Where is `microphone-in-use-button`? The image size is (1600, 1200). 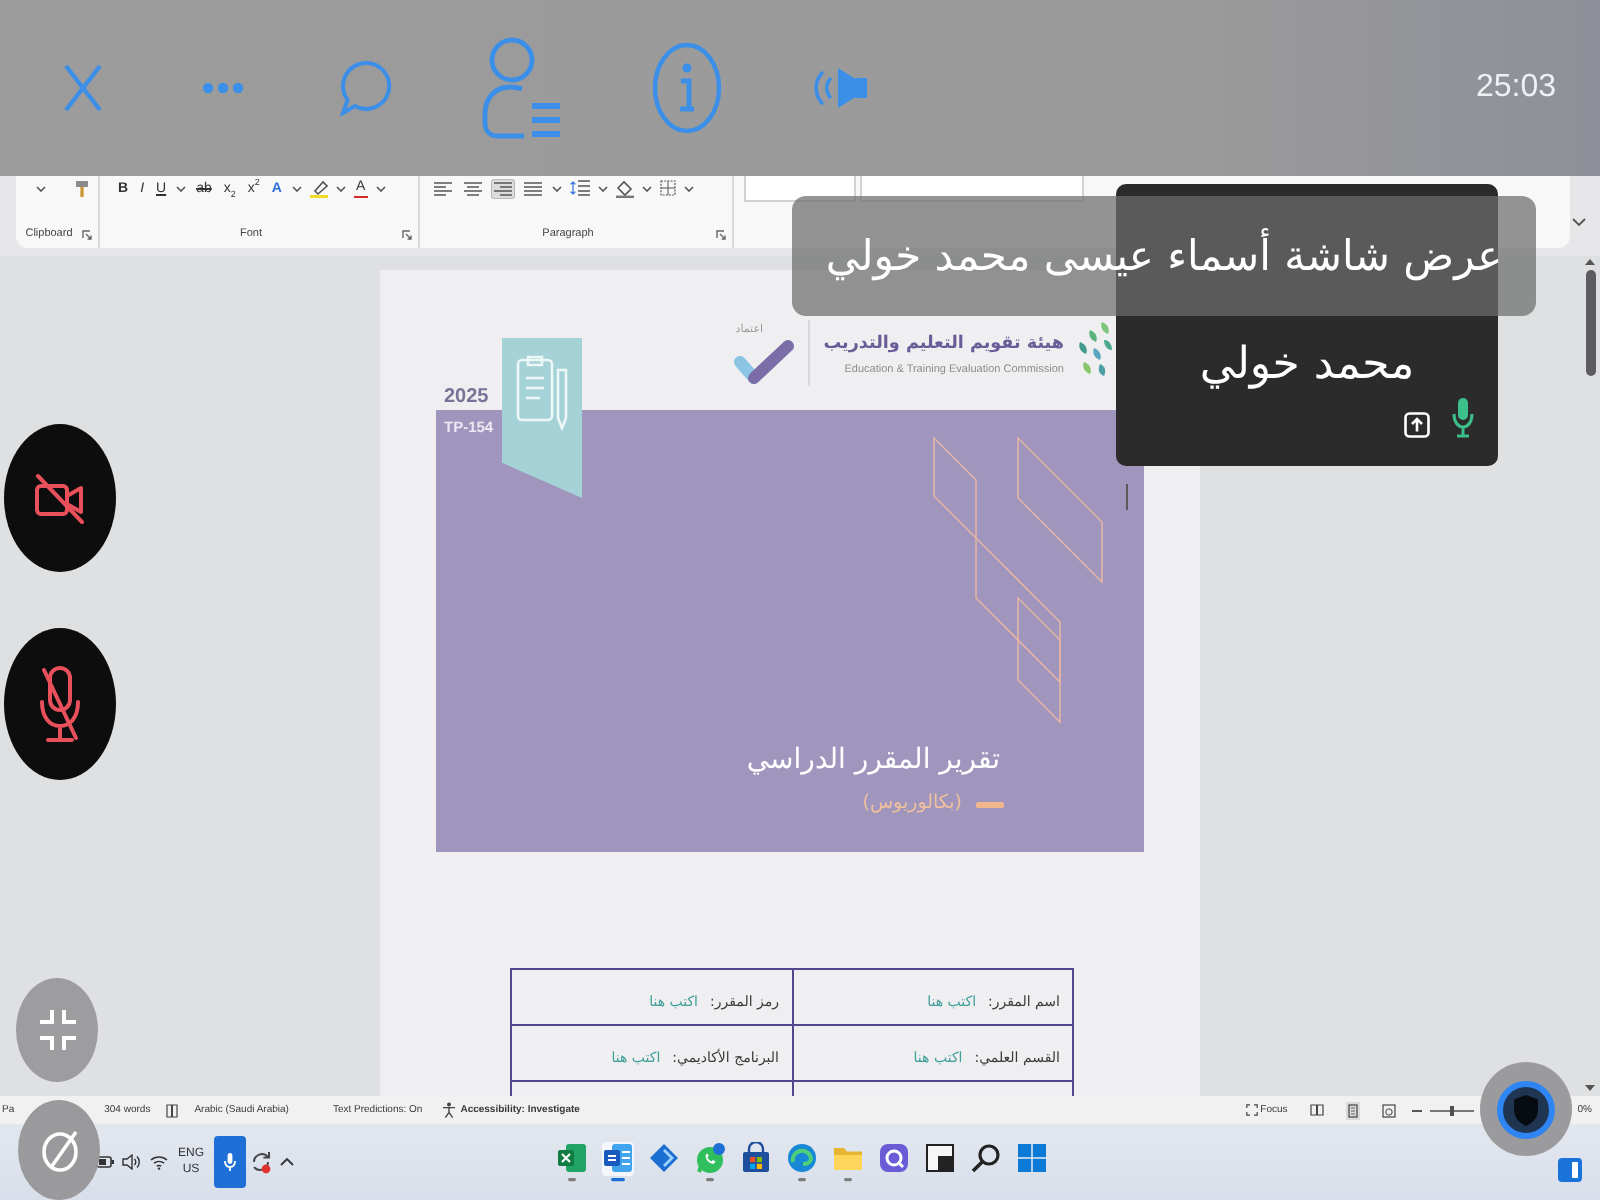 microphone-in-use-button is located at coordinates (230, 1162).